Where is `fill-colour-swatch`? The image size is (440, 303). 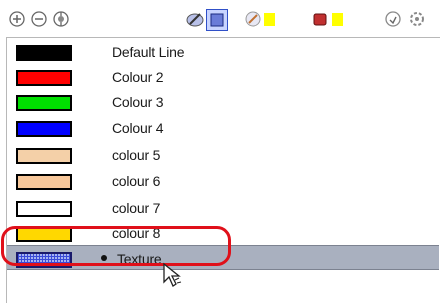 fill-colour-swatch is located at coordinates (337, 19).